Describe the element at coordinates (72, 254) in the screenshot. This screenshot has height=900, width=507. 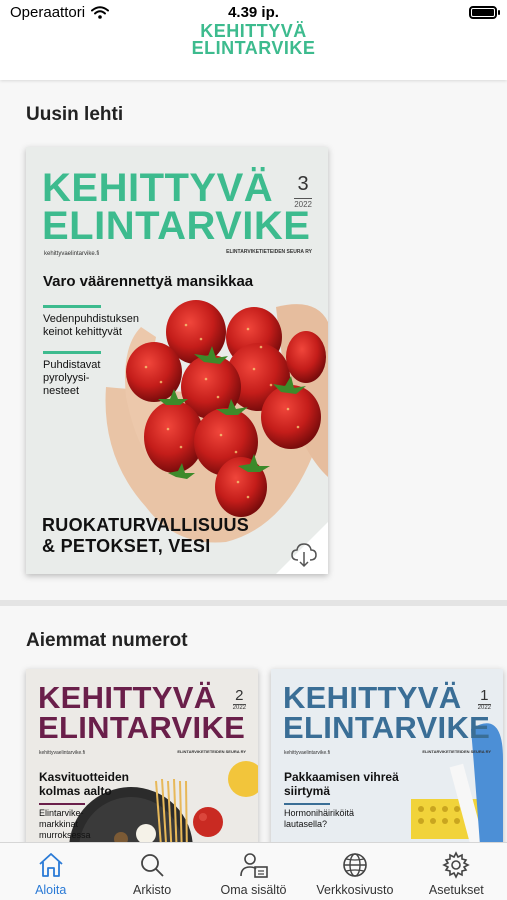
I see `cover-url: kehittyvaelintarvike.fi` at that location.